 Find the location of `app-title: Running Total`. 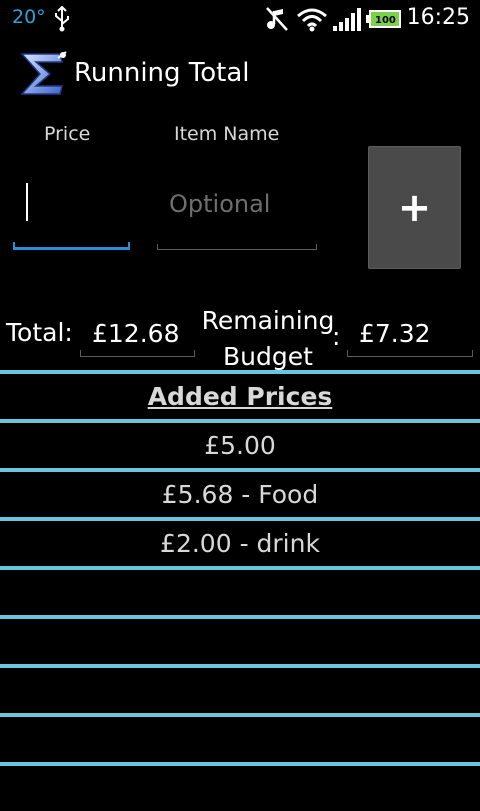

app-title: Running Total is located at coordinates (162, 73).